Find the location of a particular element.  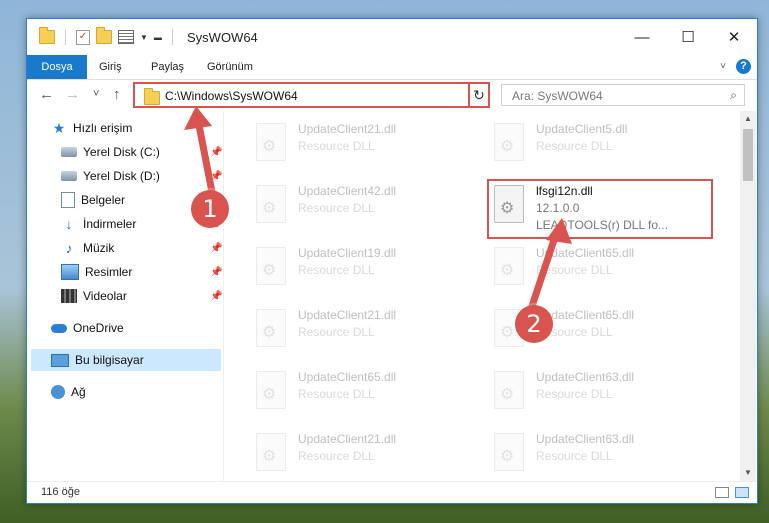

sidebar-item-label: Belgeler is located at coordinates (103, 200).